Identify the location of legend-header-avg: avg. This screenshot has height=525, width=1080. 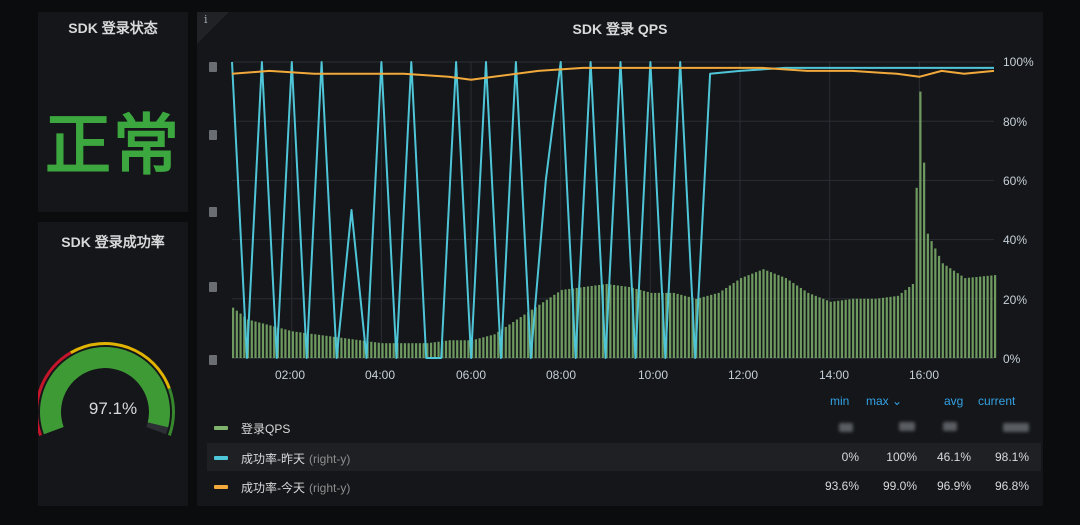
(953, 401).